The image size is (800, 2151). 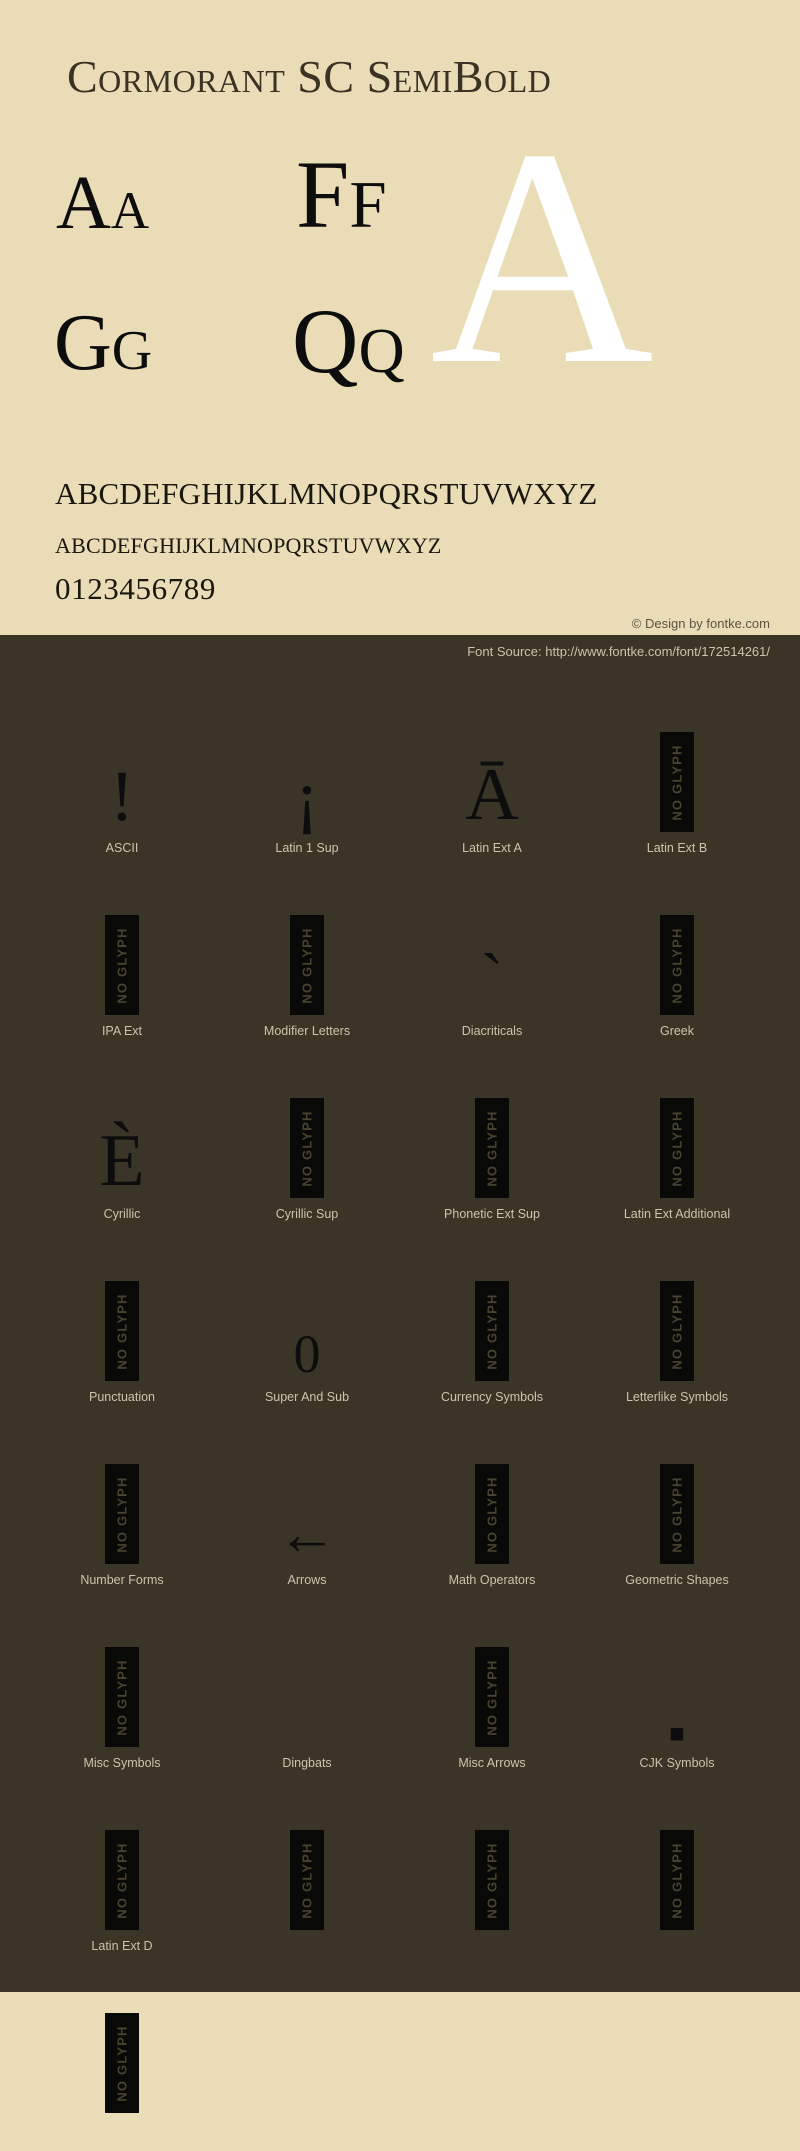 I want to click on unicode-block-cell: 0 Super And Sub, so click(x=307, y=1327).